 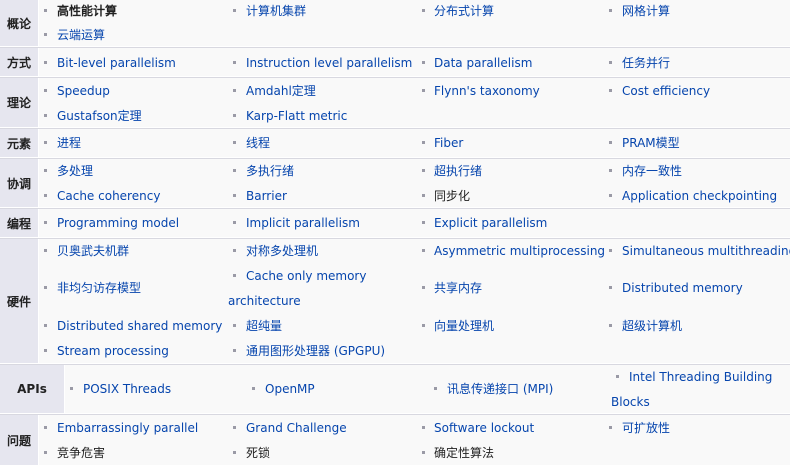 What do you see at coordinates (81, 35) in the screenshot?
I see `navbox-link: 云端运算` at bounding box center [81, 35].